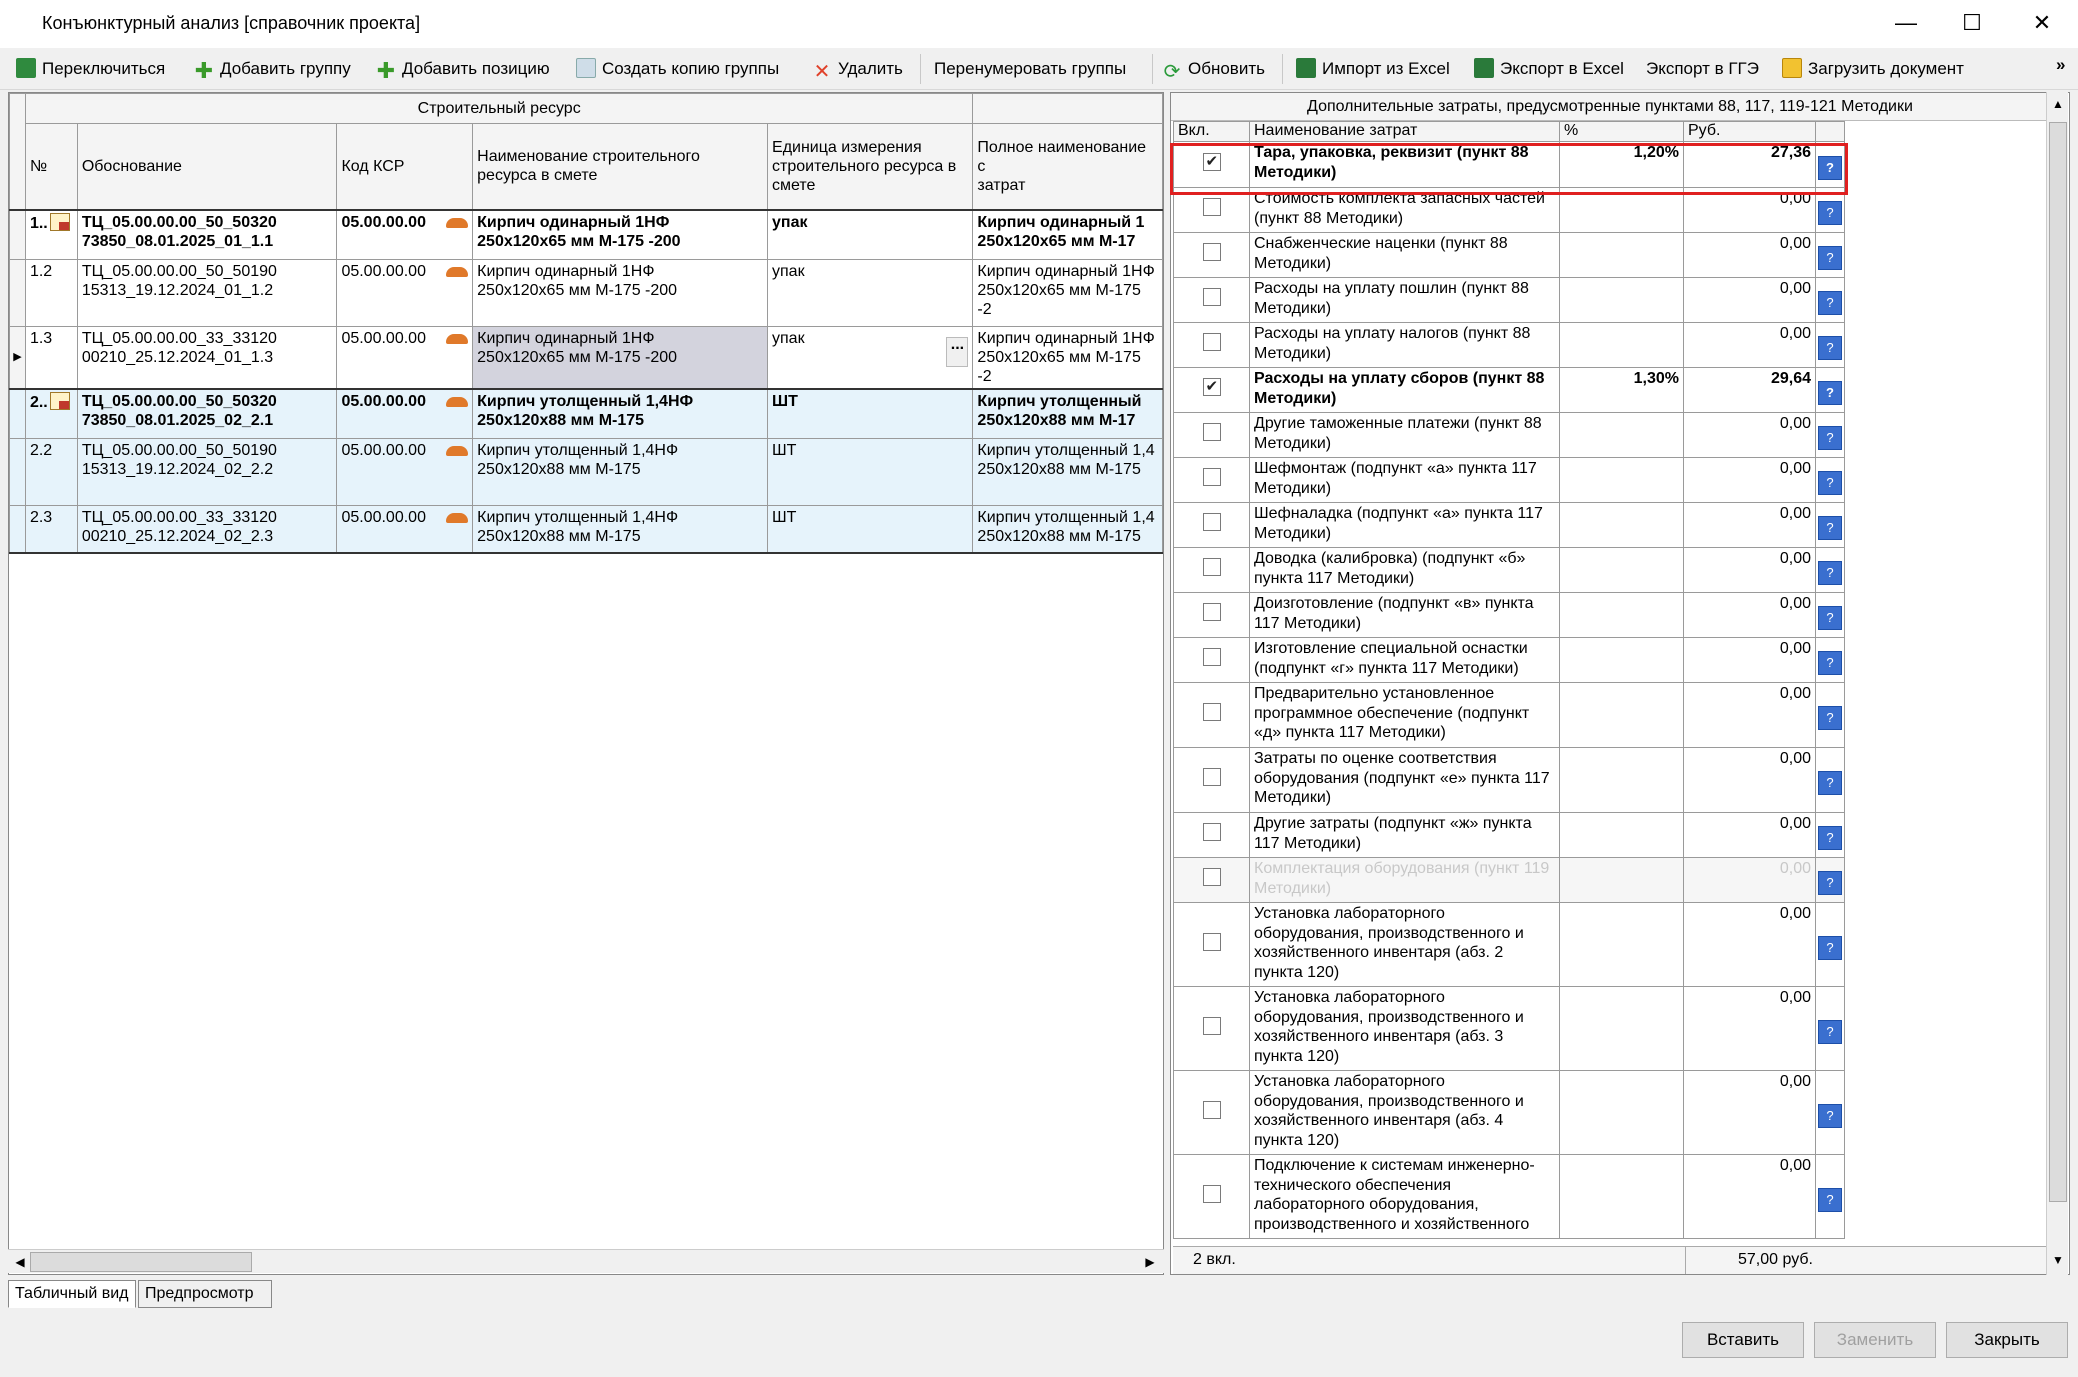 The height and width of the screenshot is (1377, 2078). Describe the element at coordinates (72, 1294) in the screenshot. I see `tab-table-view: Табличный вид` at that location.